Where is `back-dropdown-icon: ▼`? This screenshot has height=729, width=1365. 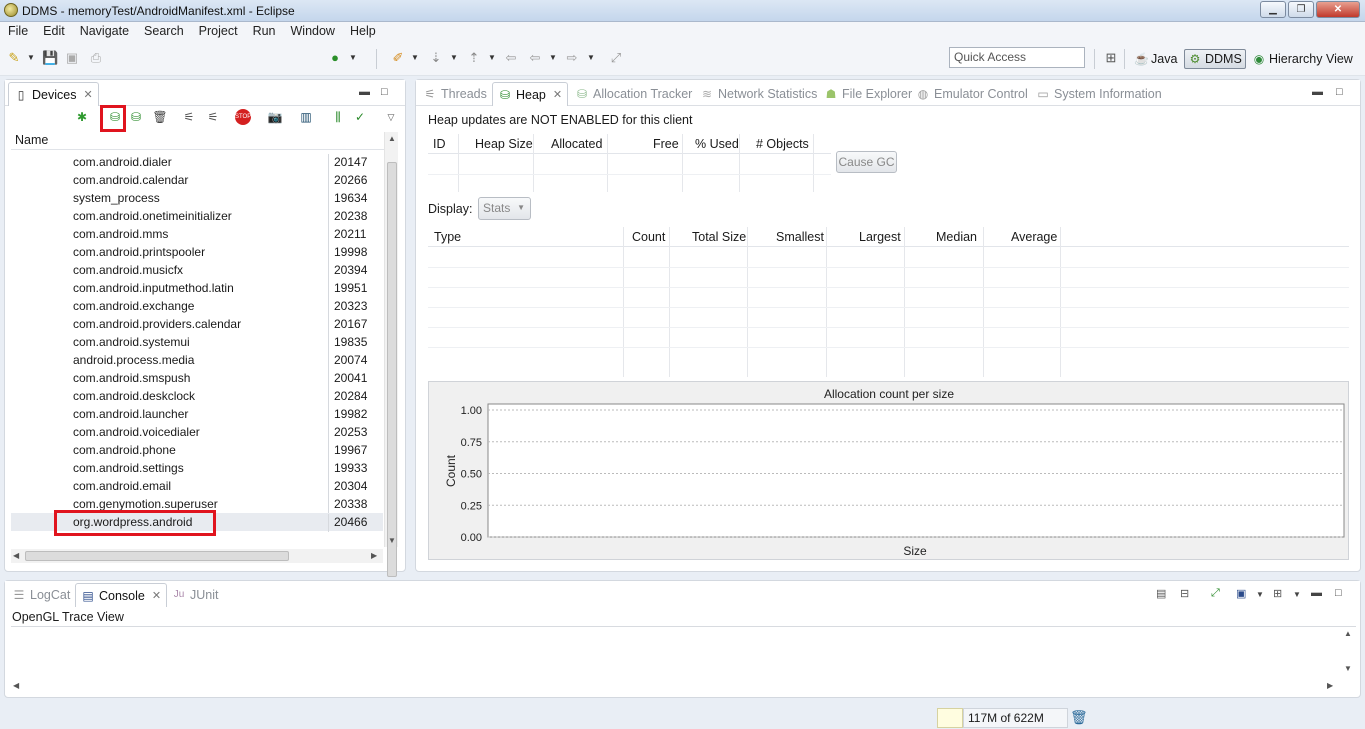
back-dropdown-icon: ▼ is located at coordinates (553, 57).